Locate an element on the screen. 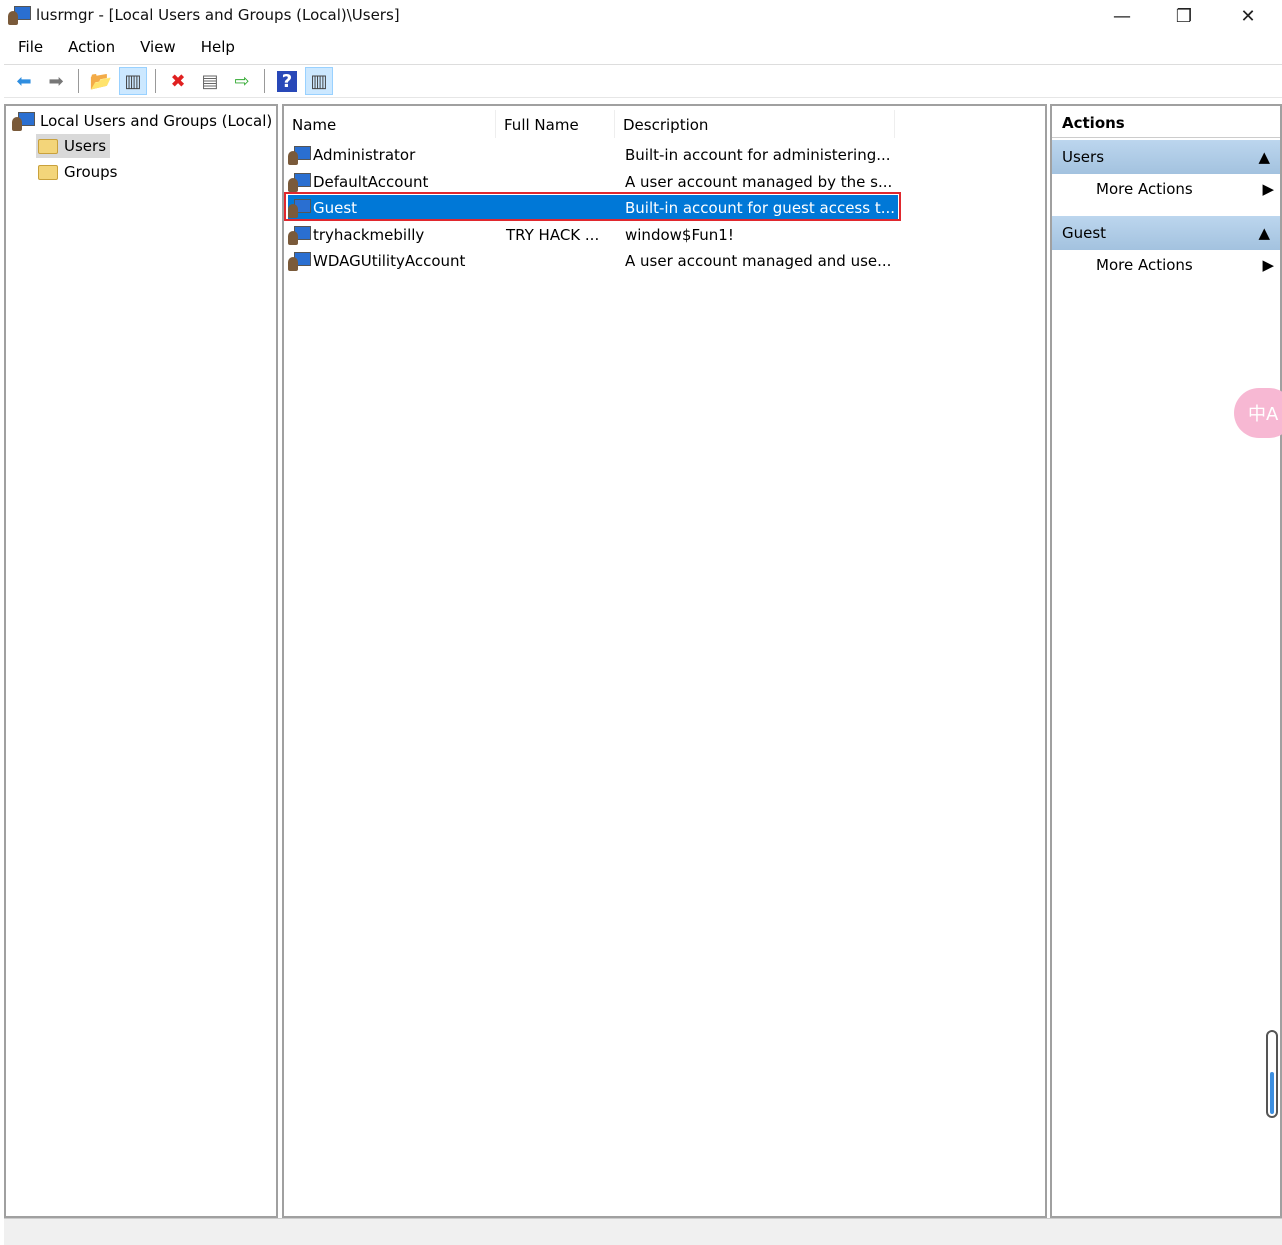 Image resolution: width=1282 pixels, height=1245 pixels. group-label: Guest is located at coordinates (1084, 233).